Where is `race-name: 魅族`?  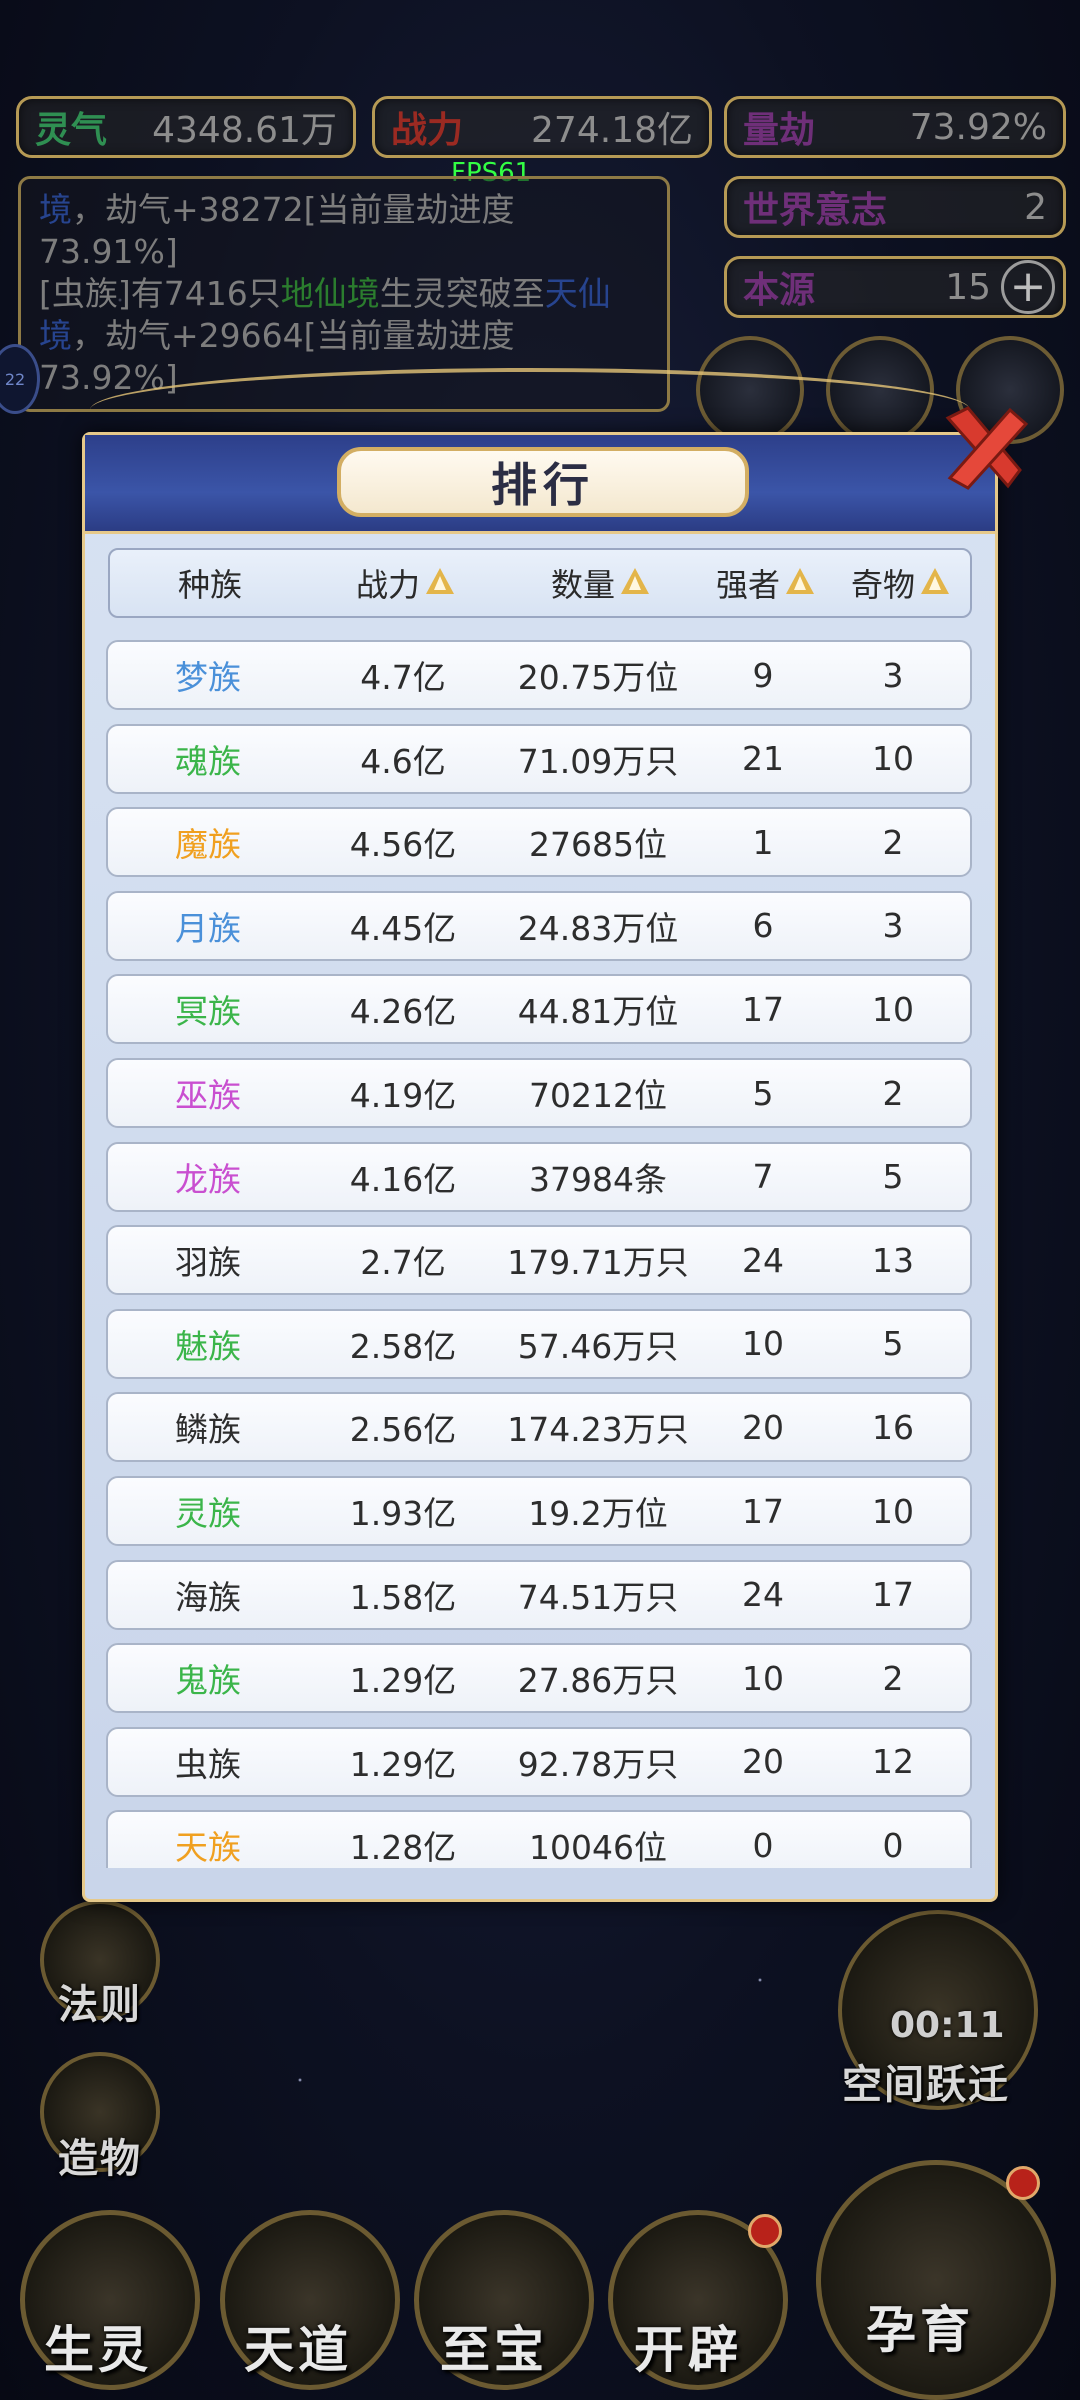
race-name: 魅族 is located at coordinates (208, 1346).